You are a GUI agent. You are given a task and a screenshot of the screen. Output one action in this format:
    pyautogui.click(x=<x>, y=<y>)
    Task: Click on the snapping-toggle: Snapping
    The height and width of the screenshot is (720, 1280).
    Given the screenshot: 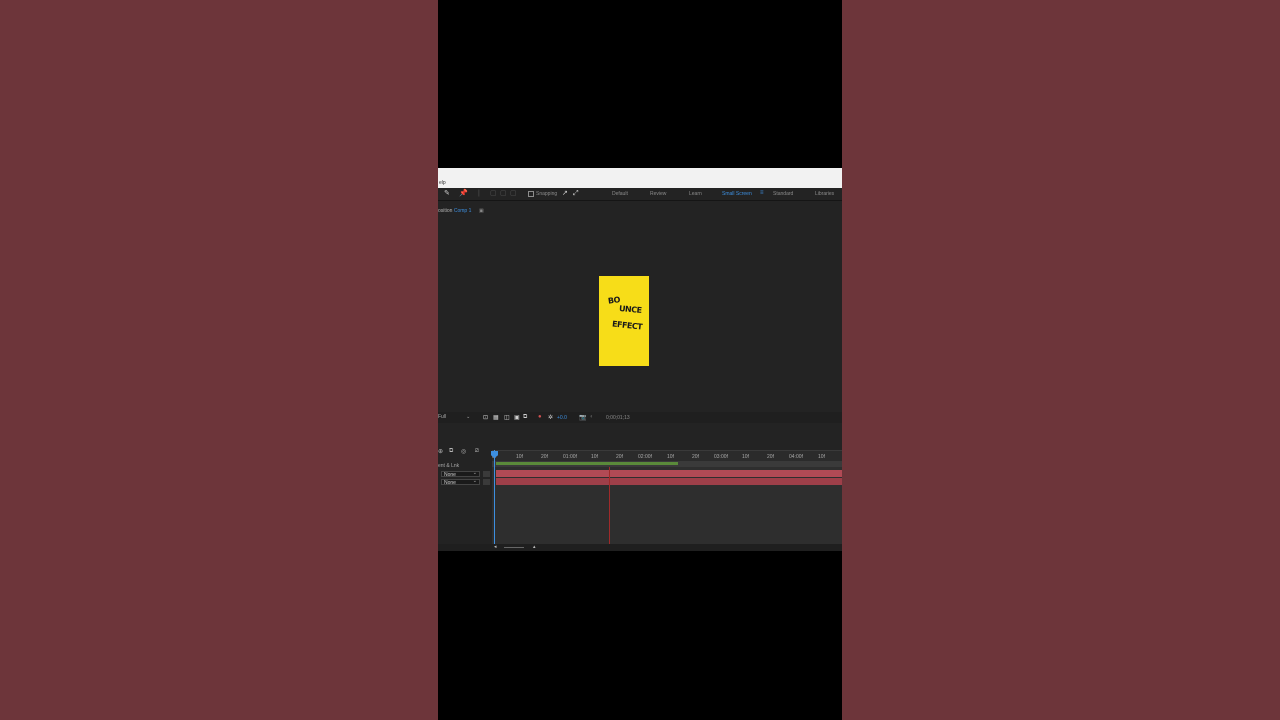 What is the action you would take?
    pyautogui.click(x=542, y=194)
    